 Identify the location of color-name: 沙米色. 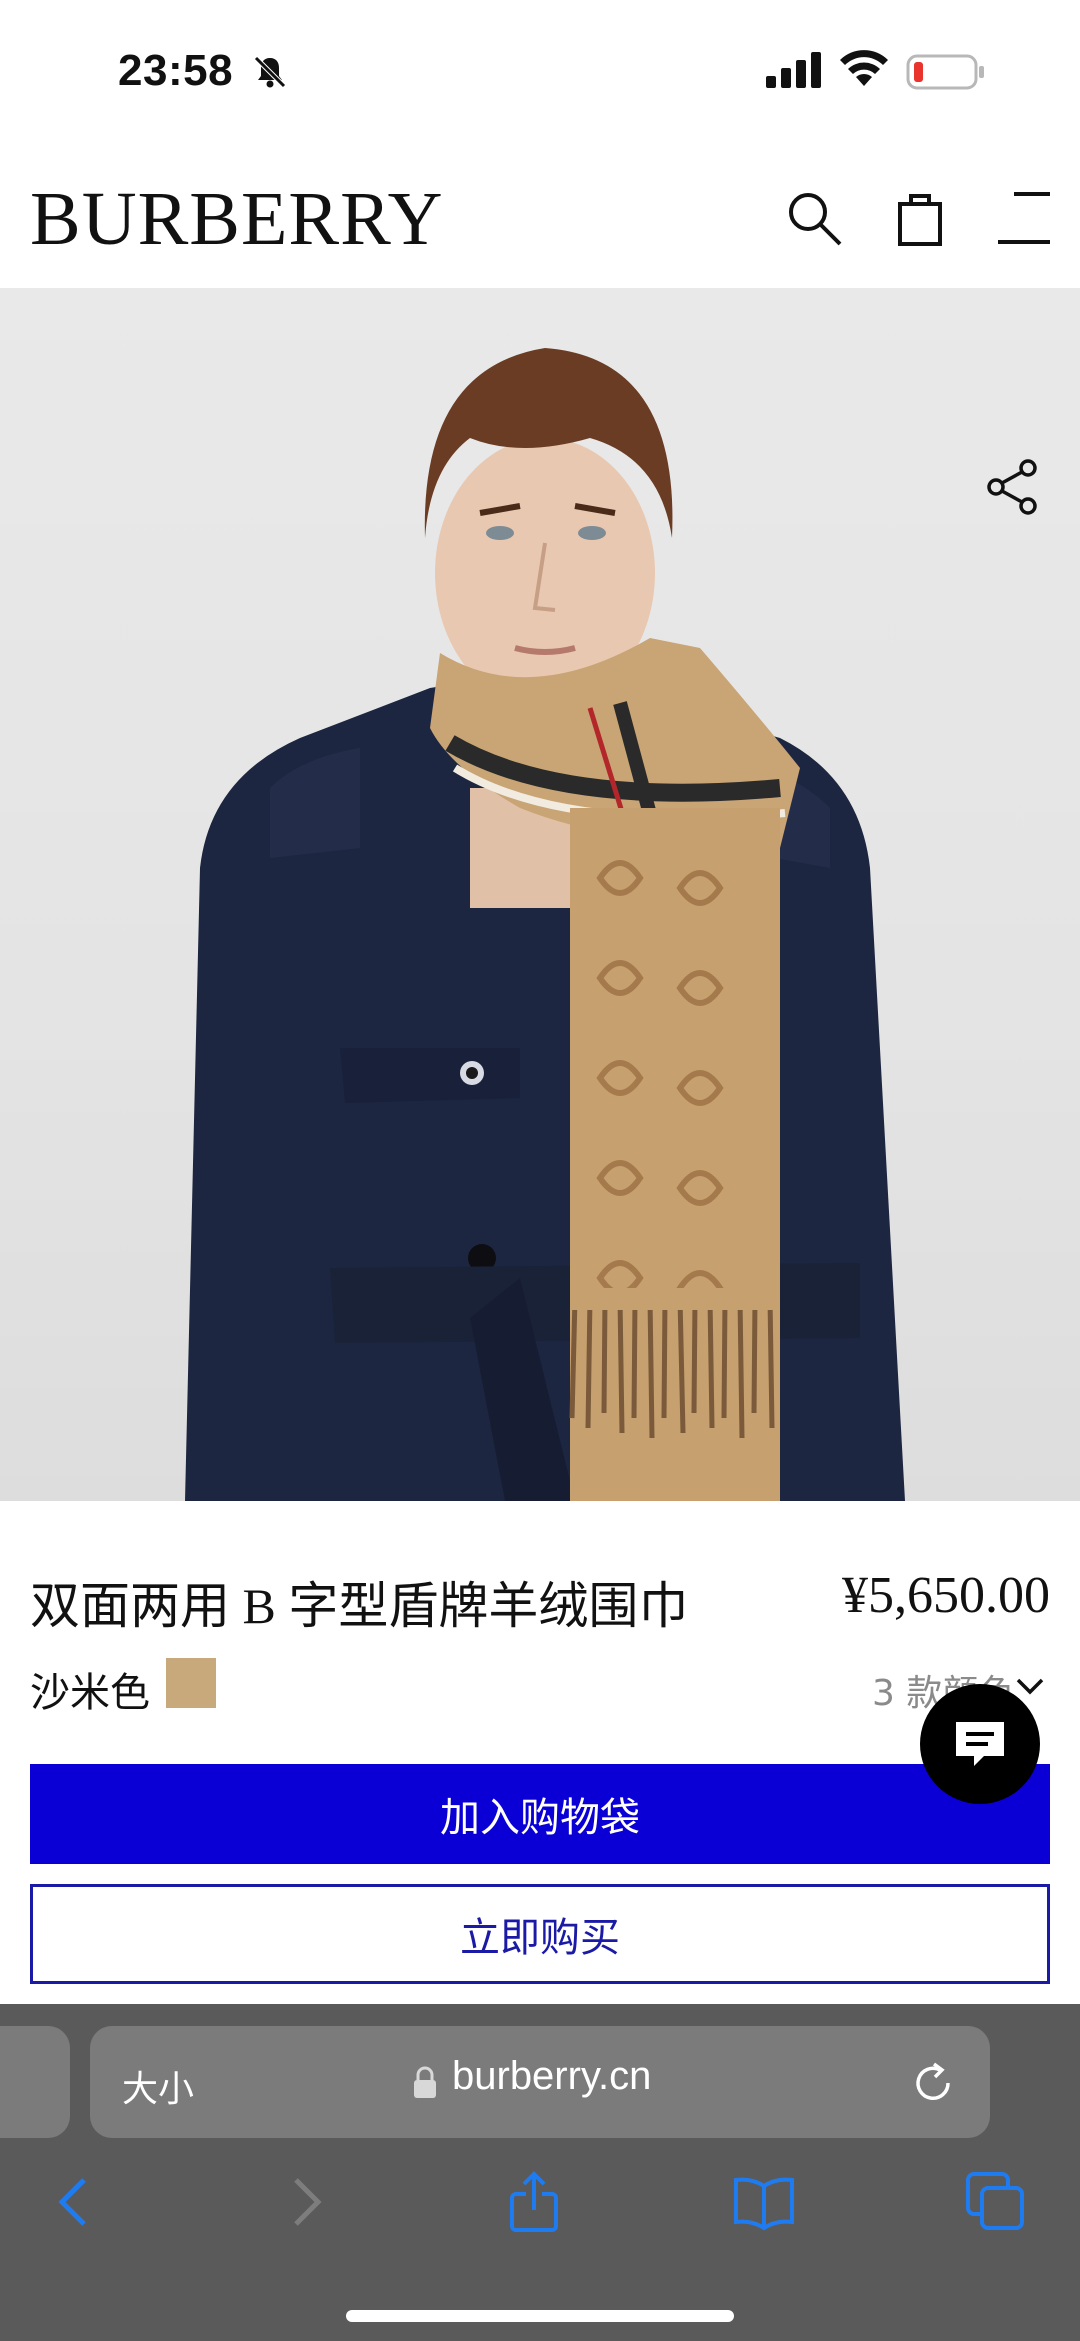
(90, 1693).